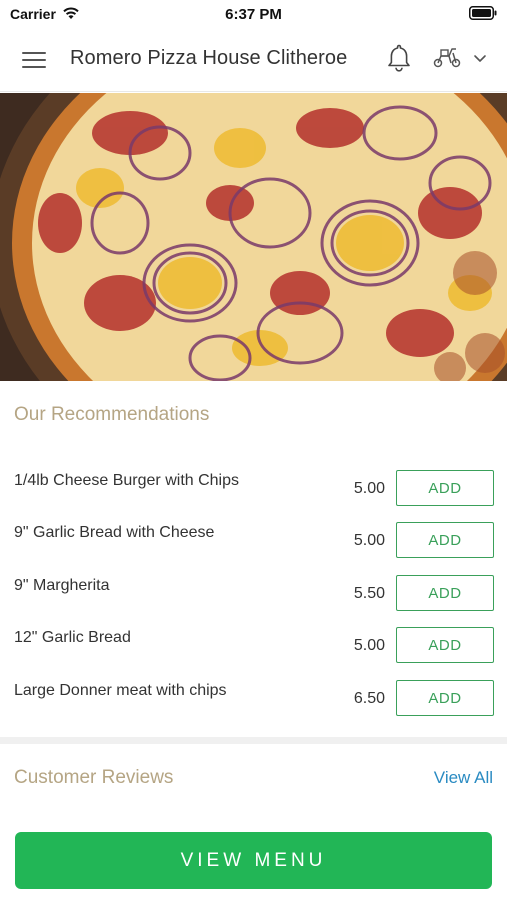 Image resolution: width=507 pixels, height=900 pixels. What do you see at coordinates (62, 585) in the screenshot?
I see `item-name: 9" Margherita` at bounding box center [62, 585].